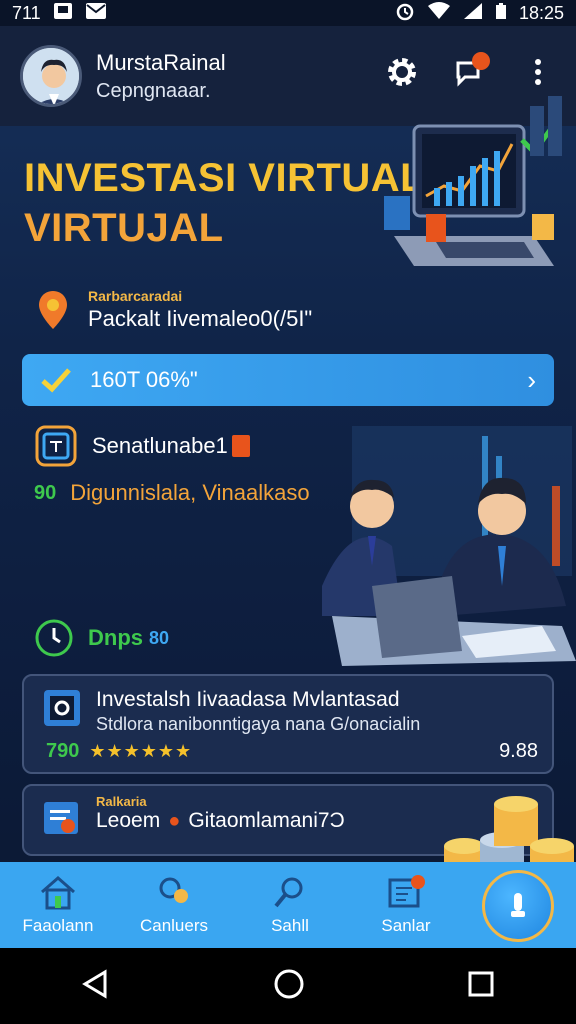 The height and width of the screenshot is (1024, 576). Describe the element at coordinates (248, 699) in the screenshot. I see `card-title: Investalsh Iivaadasa Mvlantasad` at that location.